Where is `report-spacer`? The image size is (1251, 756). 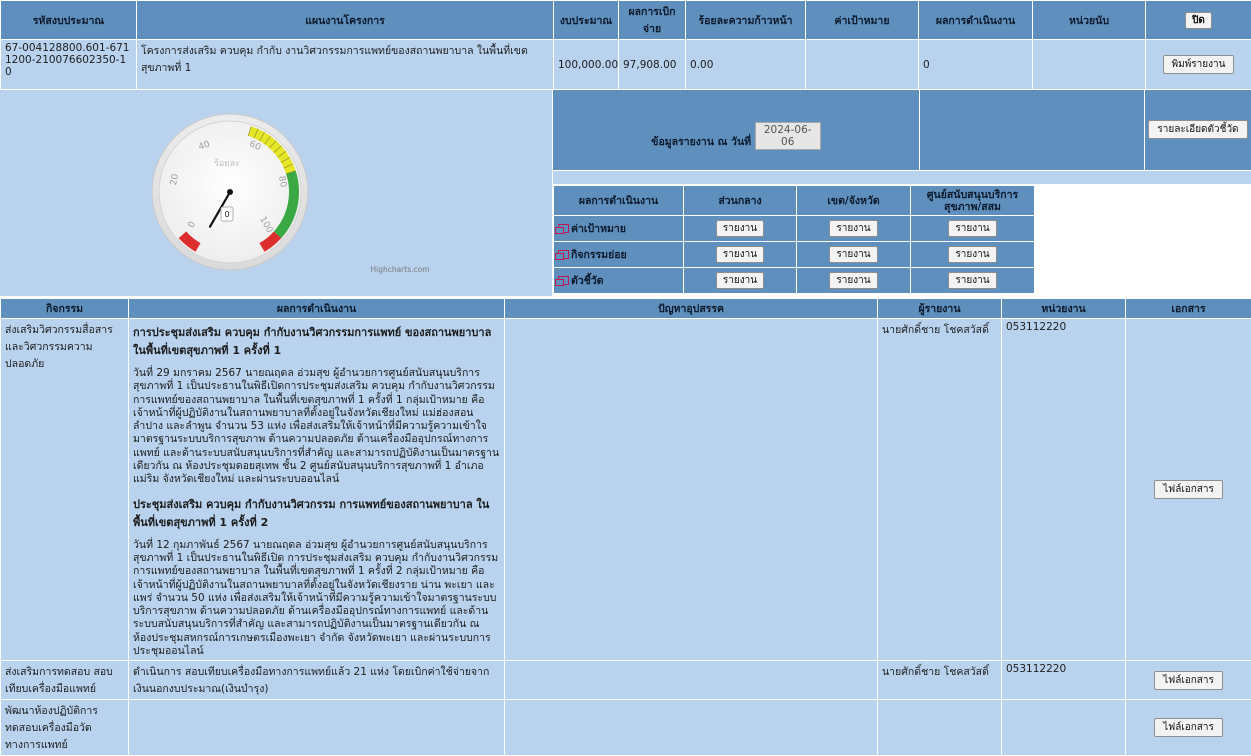
report-spacer is located at coordinates (902, 177).